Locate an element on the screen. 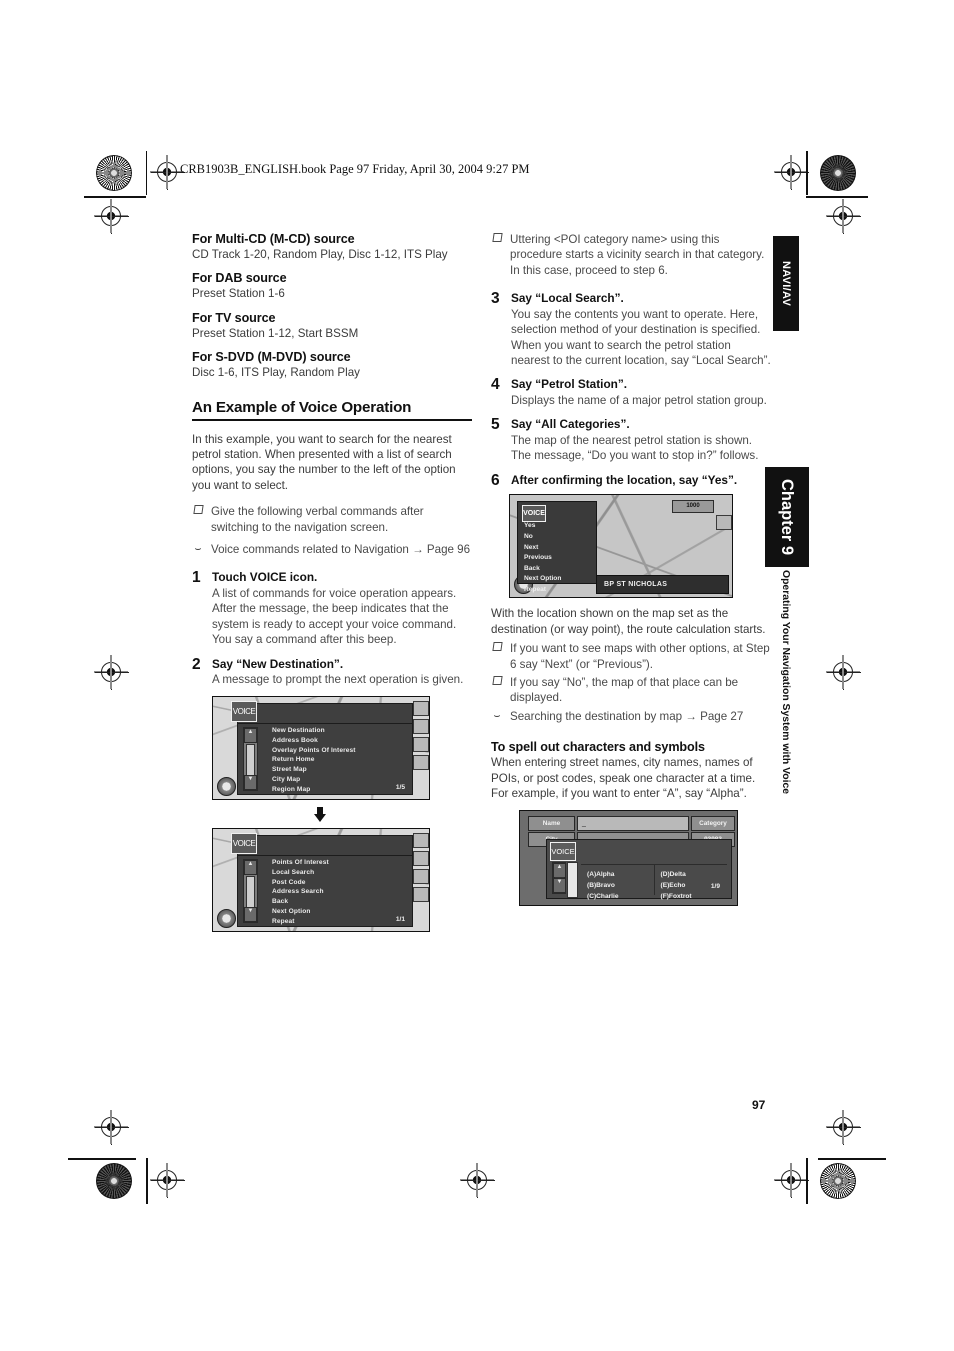  spell-item: (F)Foxtrot is located at coordinates (694, 896).